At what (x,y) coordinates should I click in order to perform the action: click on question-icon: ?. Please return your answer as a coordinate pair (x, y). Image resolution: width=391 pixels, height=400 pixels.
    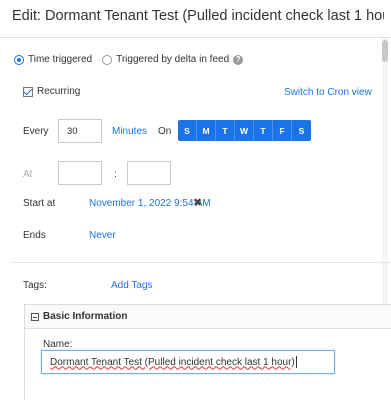
    Looking at the image, I should click on (238, 59).